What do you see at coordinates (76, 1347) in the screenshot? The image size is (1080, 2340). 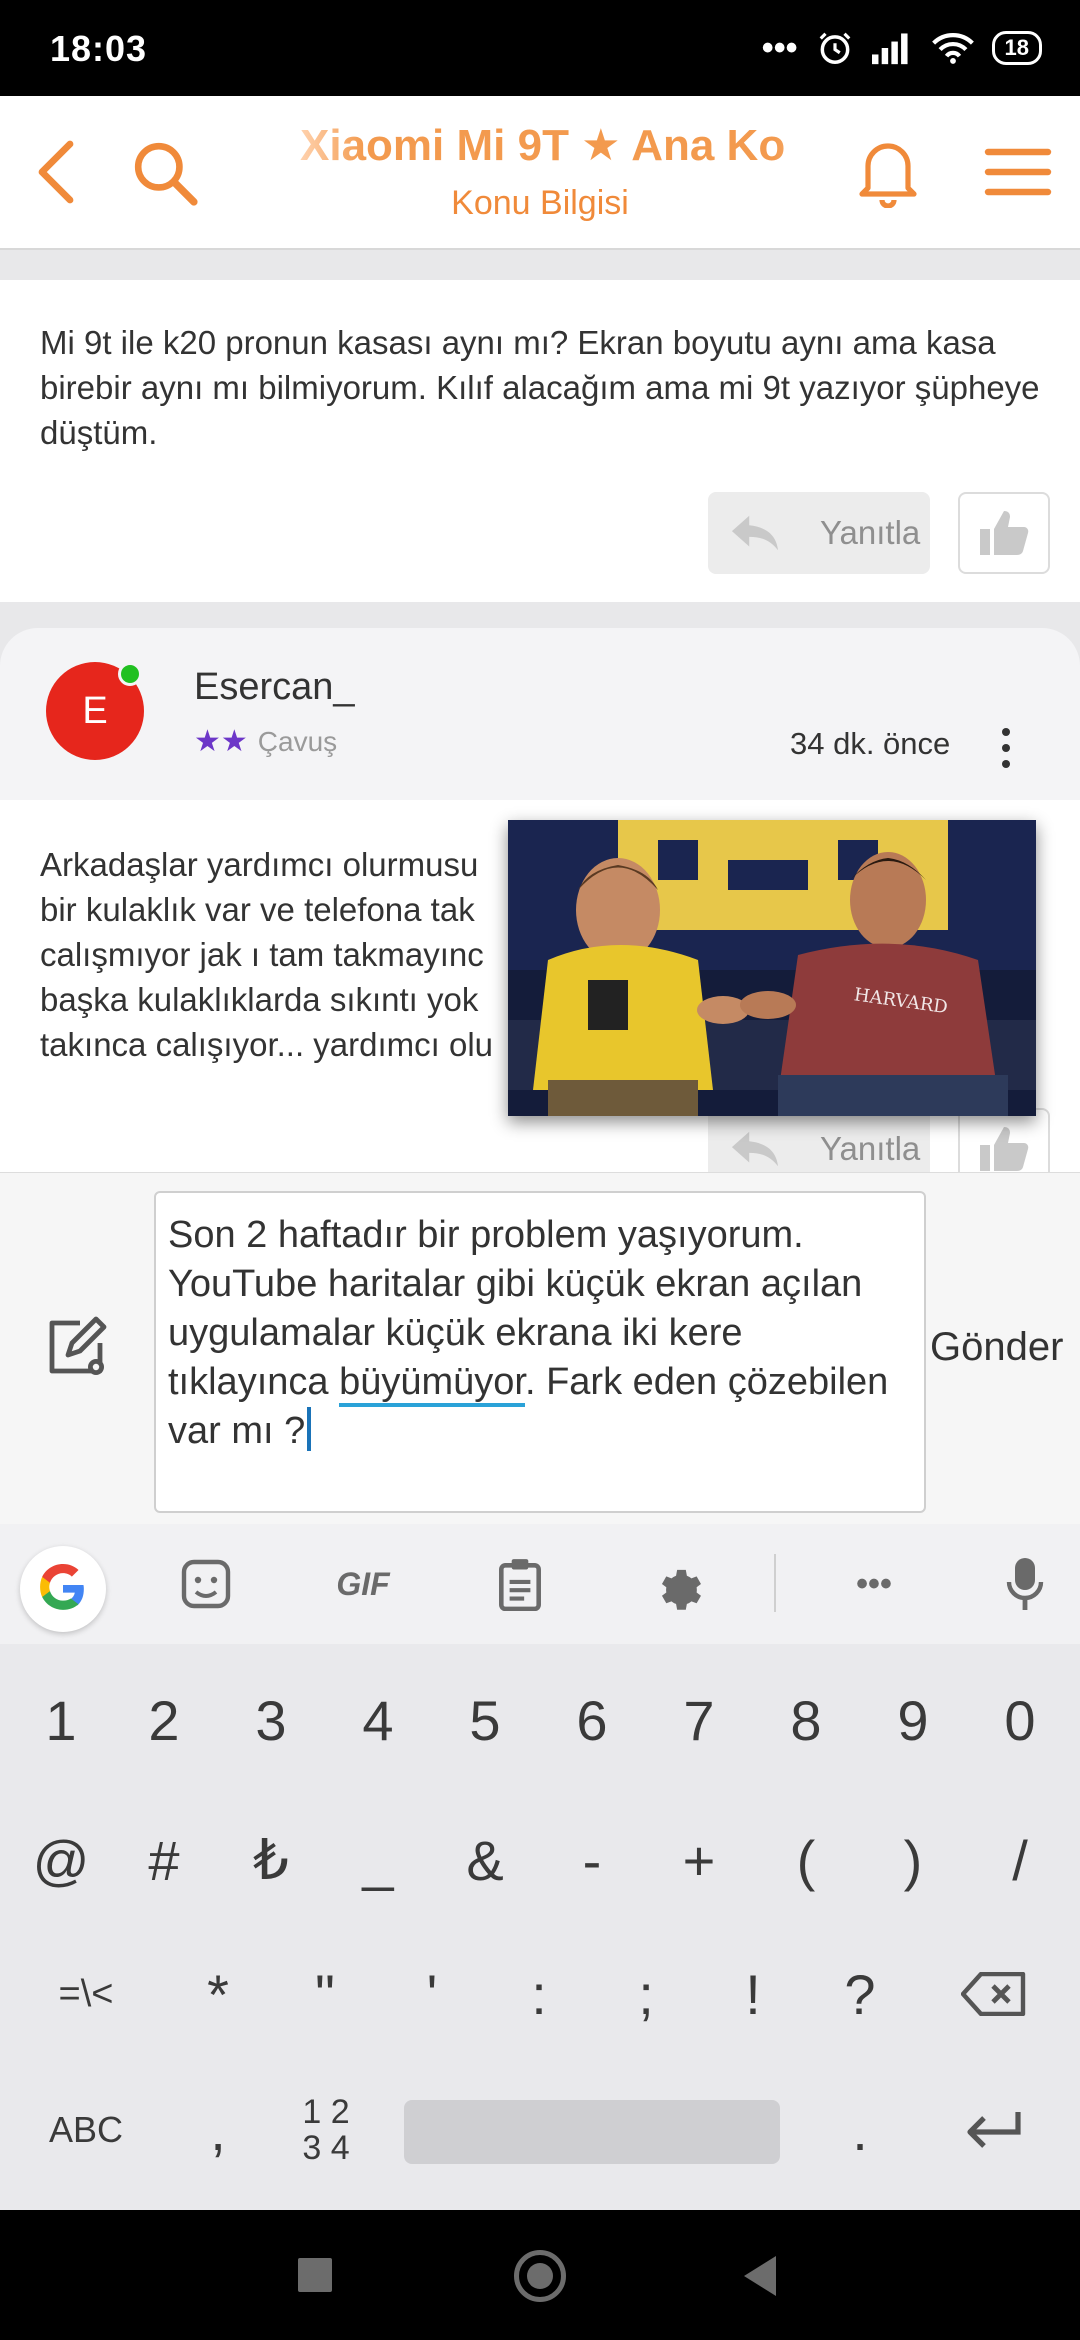 I see `edit-settings-icon` at bounding box center [76, 1347].